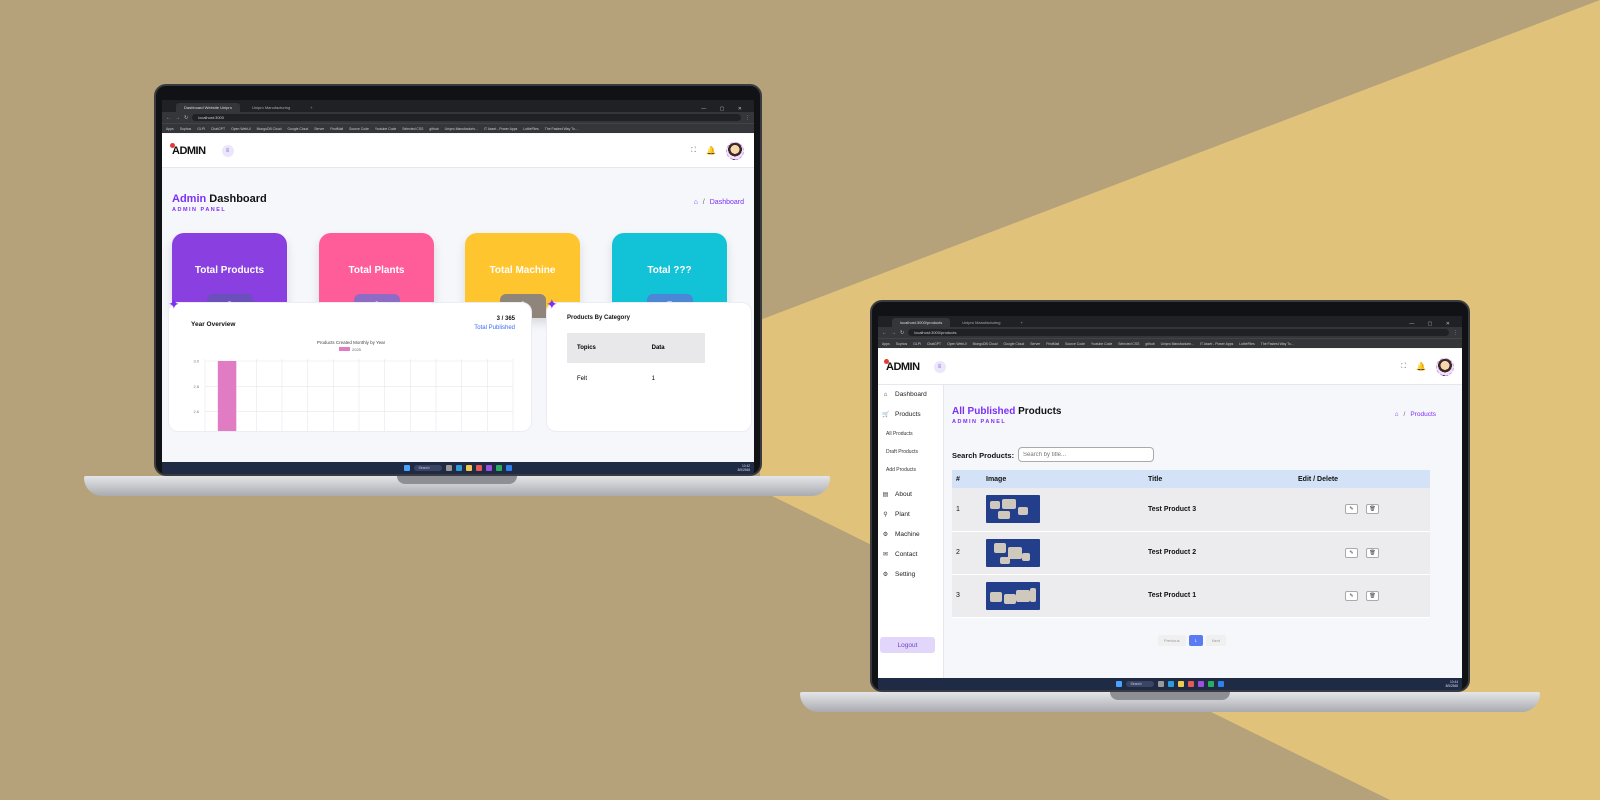 The image size is (1600, 800). I want to click on bookmark-item: Open WebUI, so click(241, 129).